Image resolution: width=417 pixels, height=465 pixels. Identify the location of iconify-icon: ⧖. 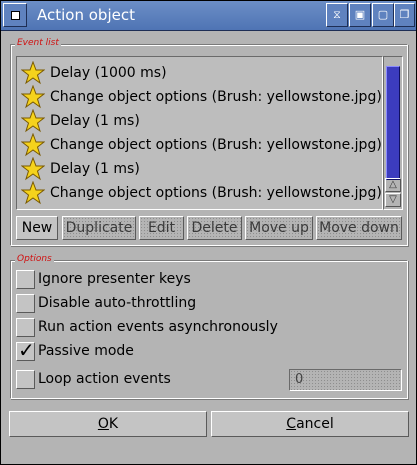
(337, 15).